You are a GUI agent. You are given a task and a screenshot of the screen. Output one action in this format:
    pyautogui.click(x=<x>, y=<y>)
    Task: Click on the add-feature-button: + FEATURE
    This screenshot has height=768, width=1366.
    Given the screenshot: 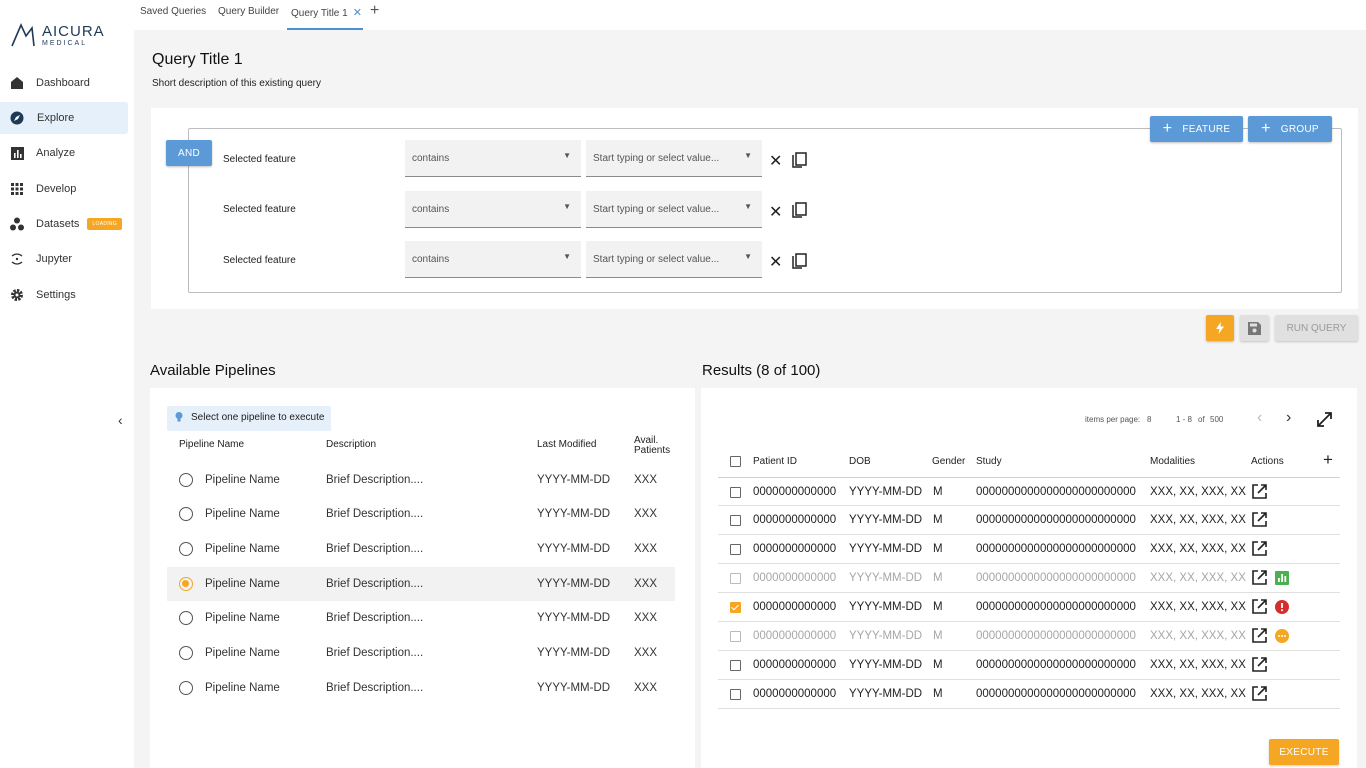 What is the action you would take?
    pyautogui.click(x=1196, y=129)
    